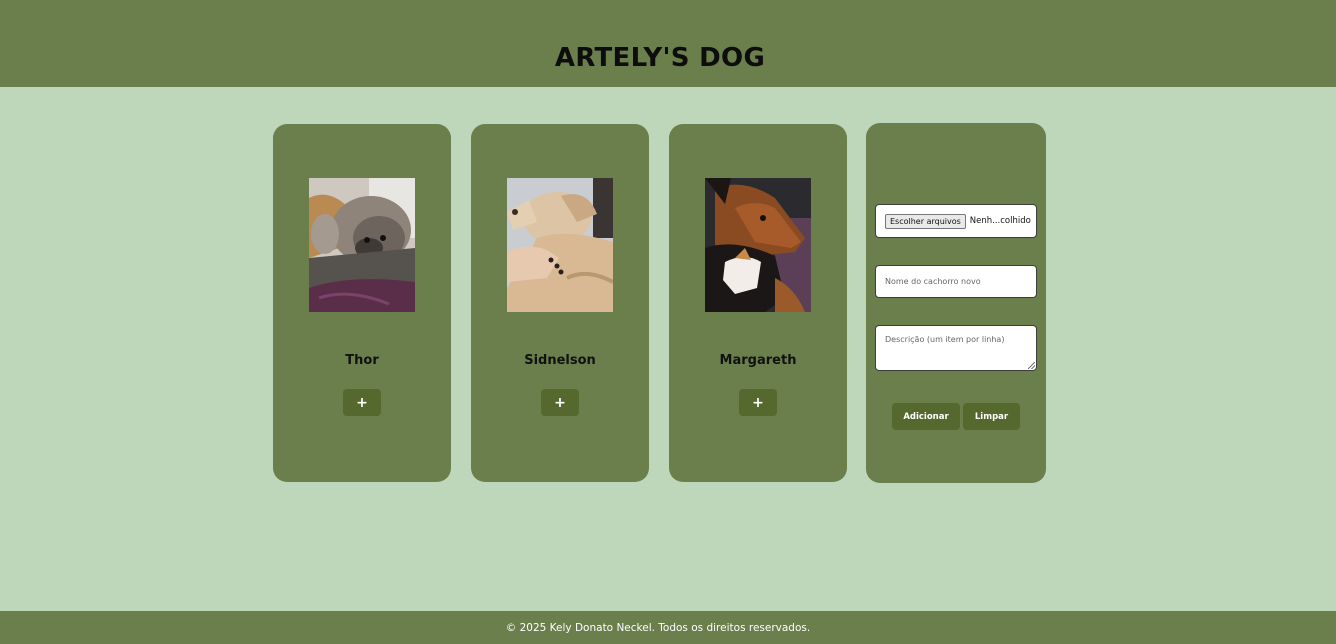  I want to click on choose-files-button: Escolher arquivos, so click(925, 221).